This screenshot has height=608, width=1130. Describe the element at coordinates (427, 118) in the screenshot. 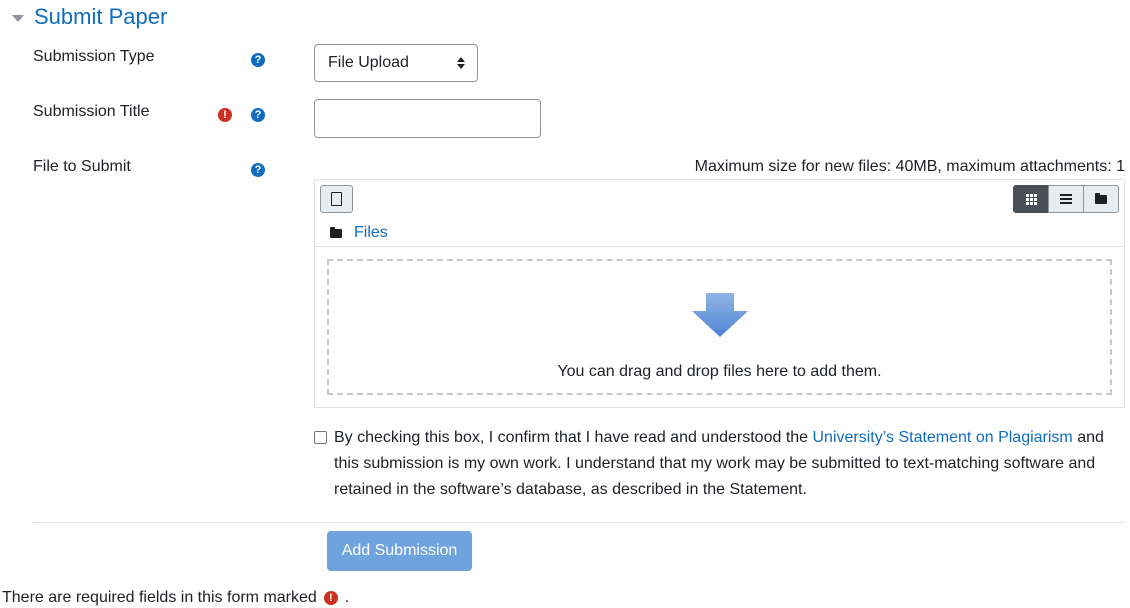

I see `submission-title-input` at that location.